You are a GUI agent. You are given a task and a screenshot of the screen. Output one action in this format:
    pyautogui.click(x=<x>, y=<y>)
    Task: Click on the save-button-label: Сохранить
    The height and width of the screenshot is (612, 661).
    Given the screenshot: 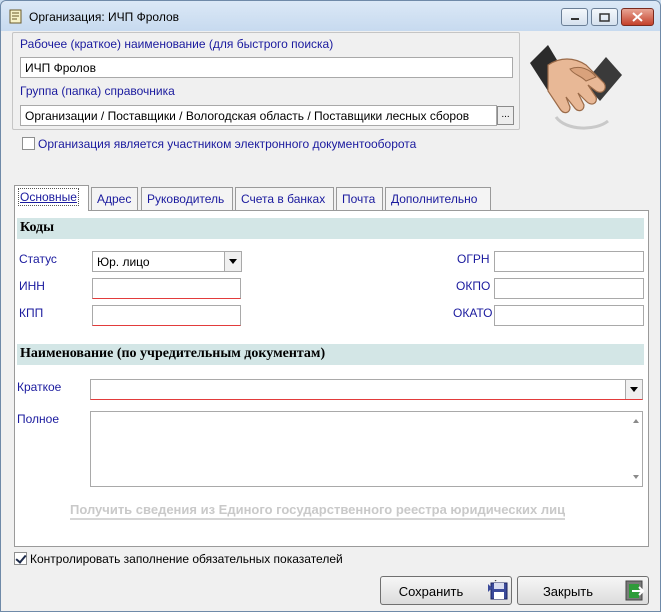 What is the action you would take?
    pyautogui.click(x=431, y=591)
    